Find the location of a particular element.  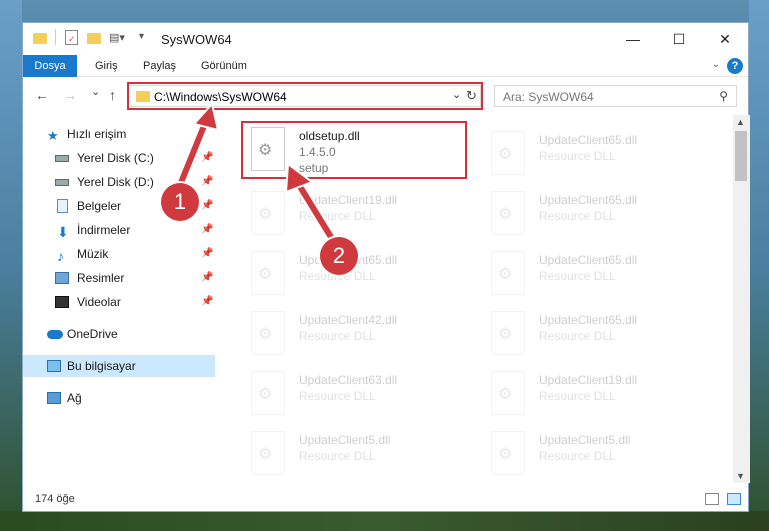

forward-button: → is located at coordinates (70, 95).